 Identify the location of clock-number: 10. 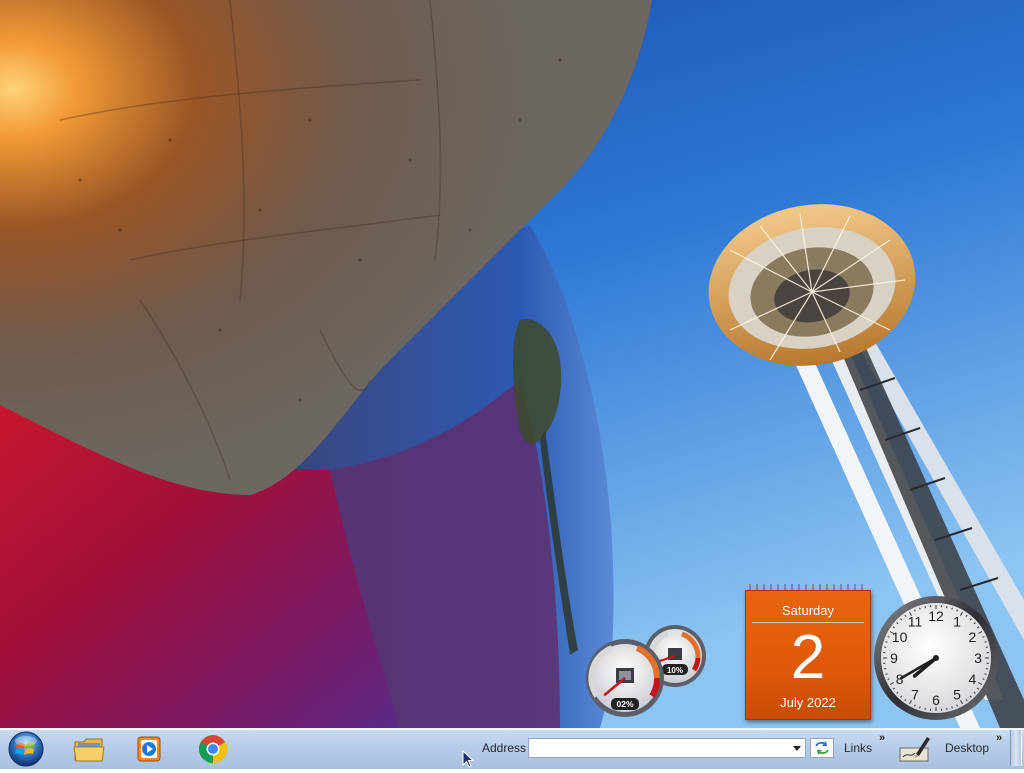
(900, 637).